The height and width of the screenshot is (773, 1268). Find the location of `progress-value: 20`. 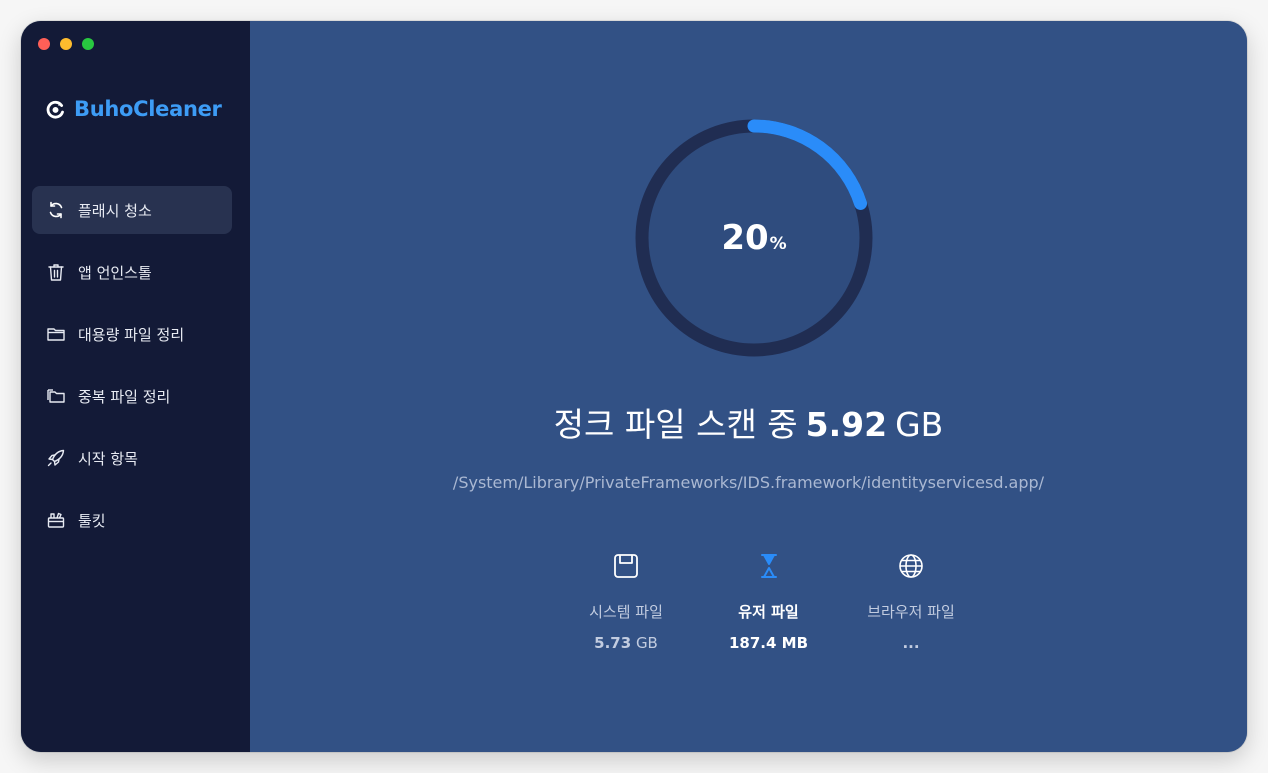

progress-value: 20 is located at coordinates (745, 238).